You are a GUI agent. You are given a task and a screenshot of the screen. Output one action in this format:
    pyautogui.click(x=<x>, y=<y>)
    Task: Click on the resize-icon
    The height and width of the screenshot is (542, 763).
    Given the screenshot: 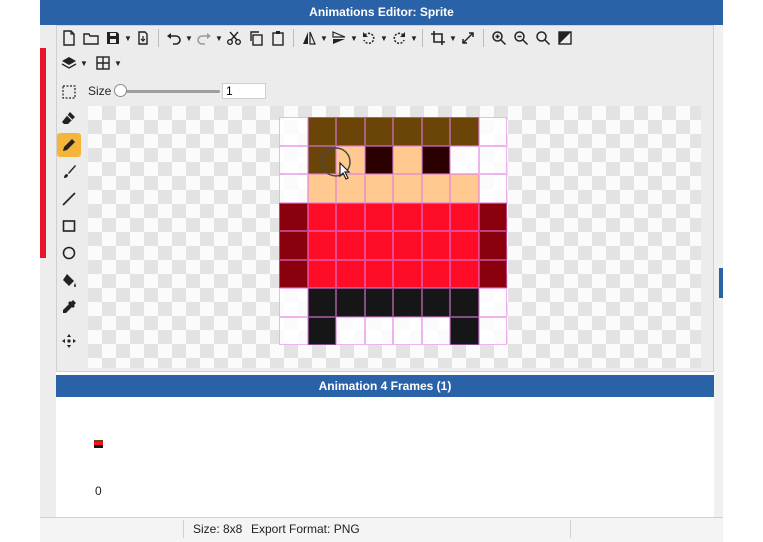 What is the action you would take?
    pyautogui.click(x=468, y=38)
    